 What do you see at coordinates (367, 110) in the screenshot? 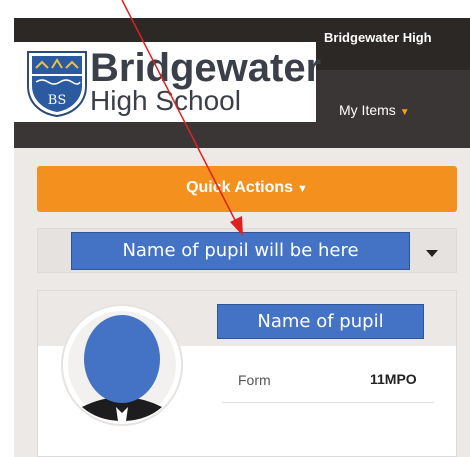
I see `nav-my-items-label: My Items` at bounding box center [367, 110].